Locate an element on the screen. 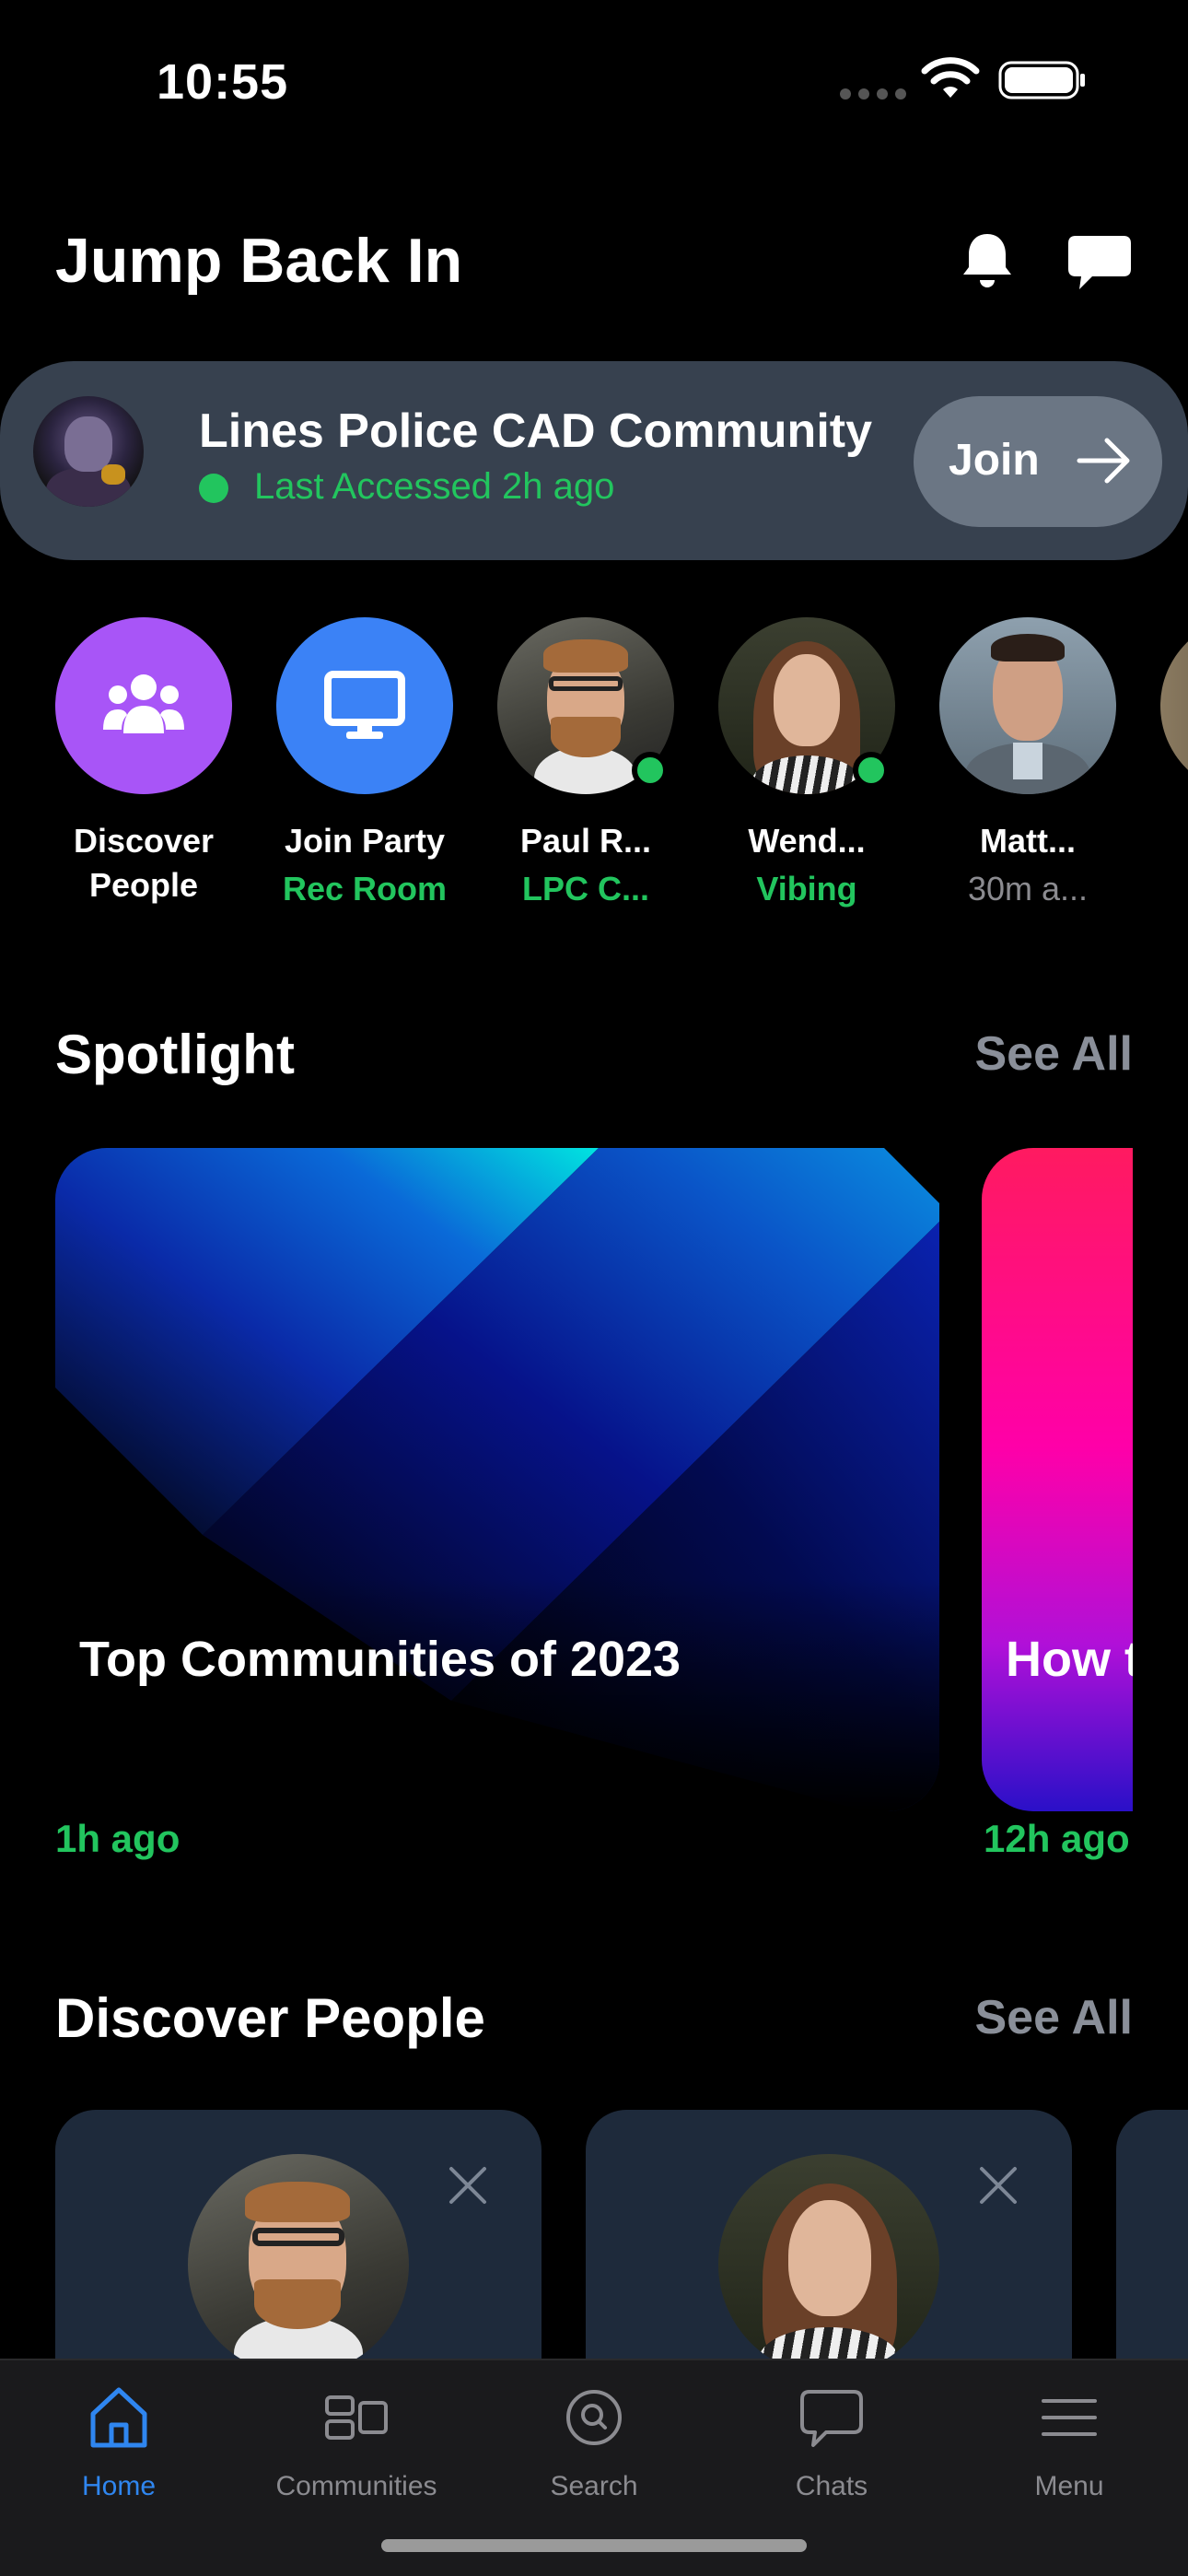 This screenshot has width=1188, height=2576. status-time: 10:55 is located at coordinates (223, 82).